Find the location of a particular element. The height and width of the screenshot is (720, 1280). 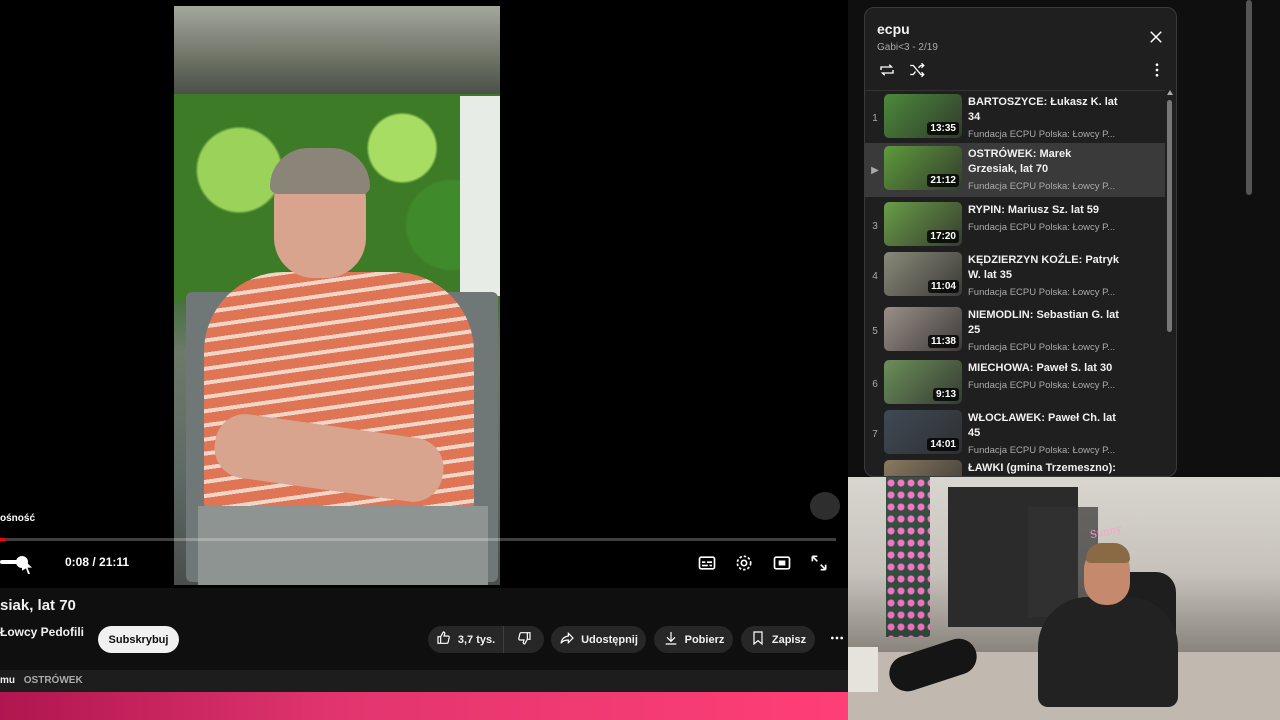

playlist-item-duration: 9:13 is located at coordinates (945, 394).